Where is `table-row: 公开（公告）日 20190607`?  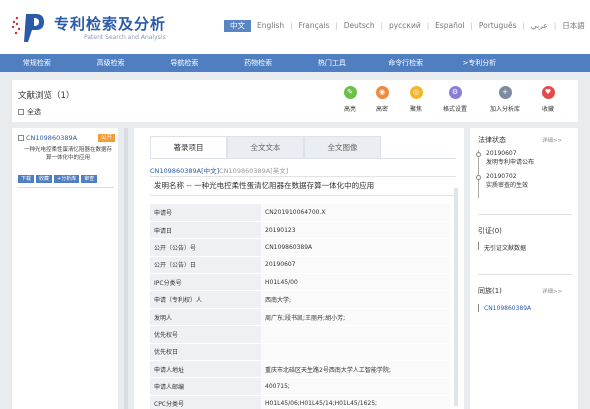 table-row: 公开（公告）日 20190607 is located at coordinates (300, 265).